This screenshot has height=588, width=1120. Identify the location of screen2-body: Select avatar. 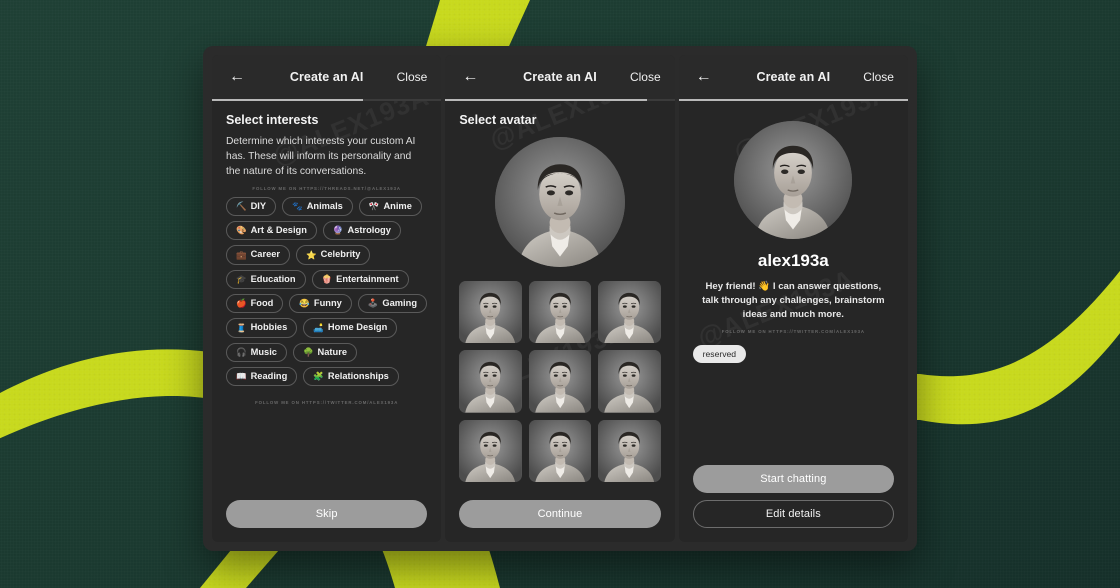
(559, 295).